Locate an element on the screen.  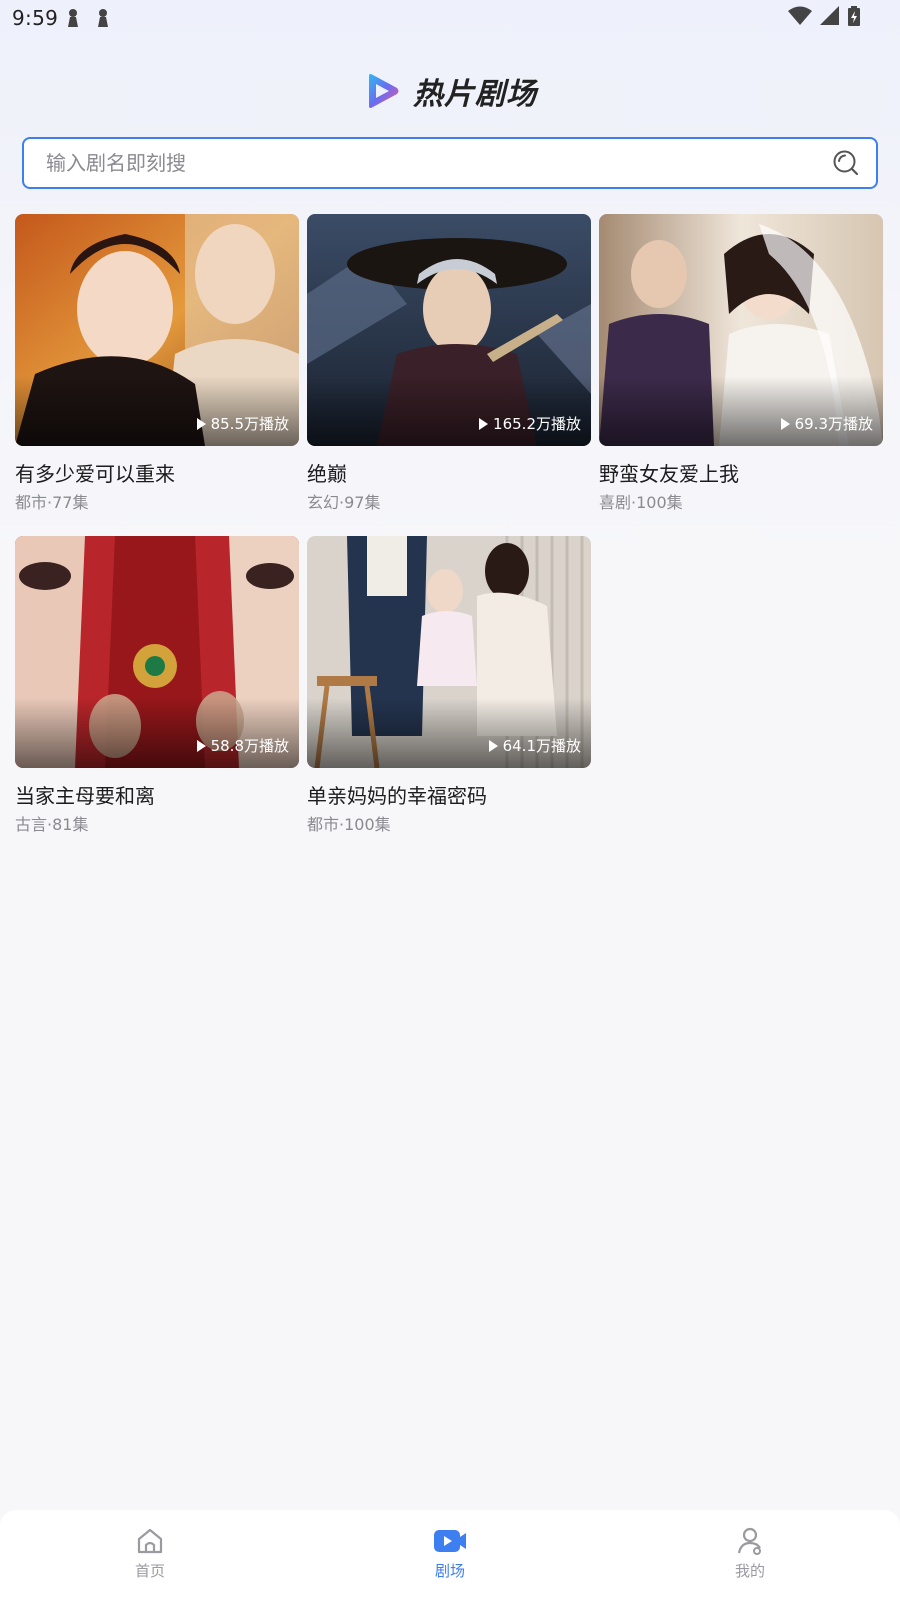
status-right-icons is located at coordinates (824, 16).